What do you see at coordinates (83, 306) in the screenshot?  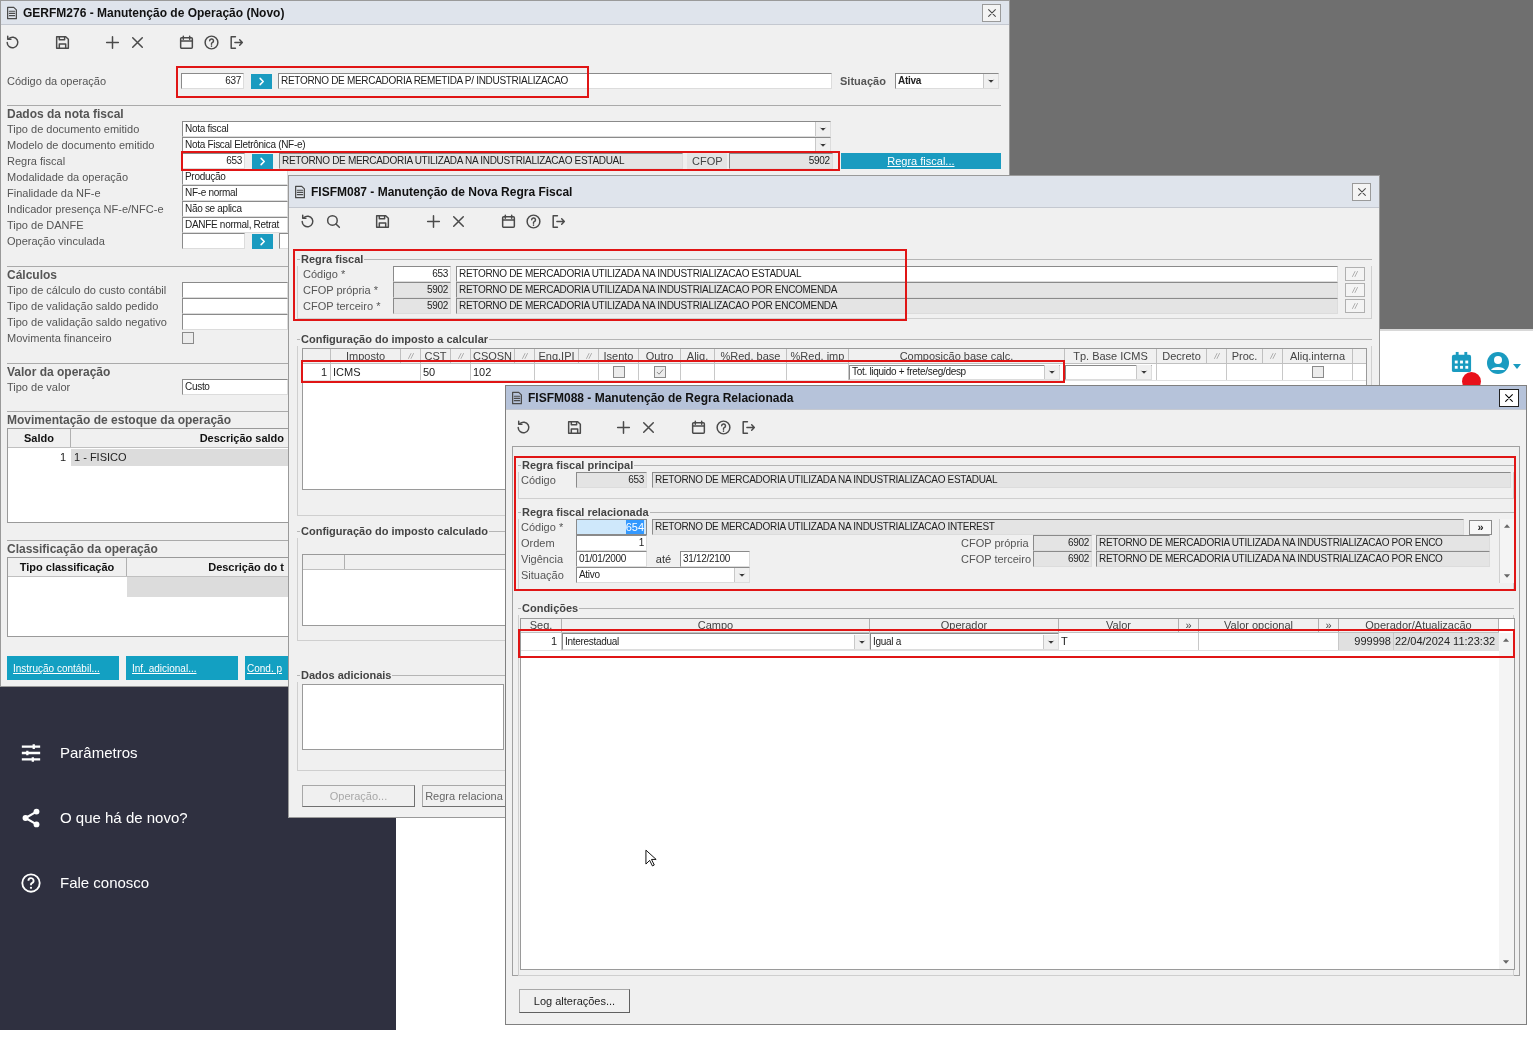 I see `field-label: Tipo de validação saldo pedido` at bounding box center [83, 306].